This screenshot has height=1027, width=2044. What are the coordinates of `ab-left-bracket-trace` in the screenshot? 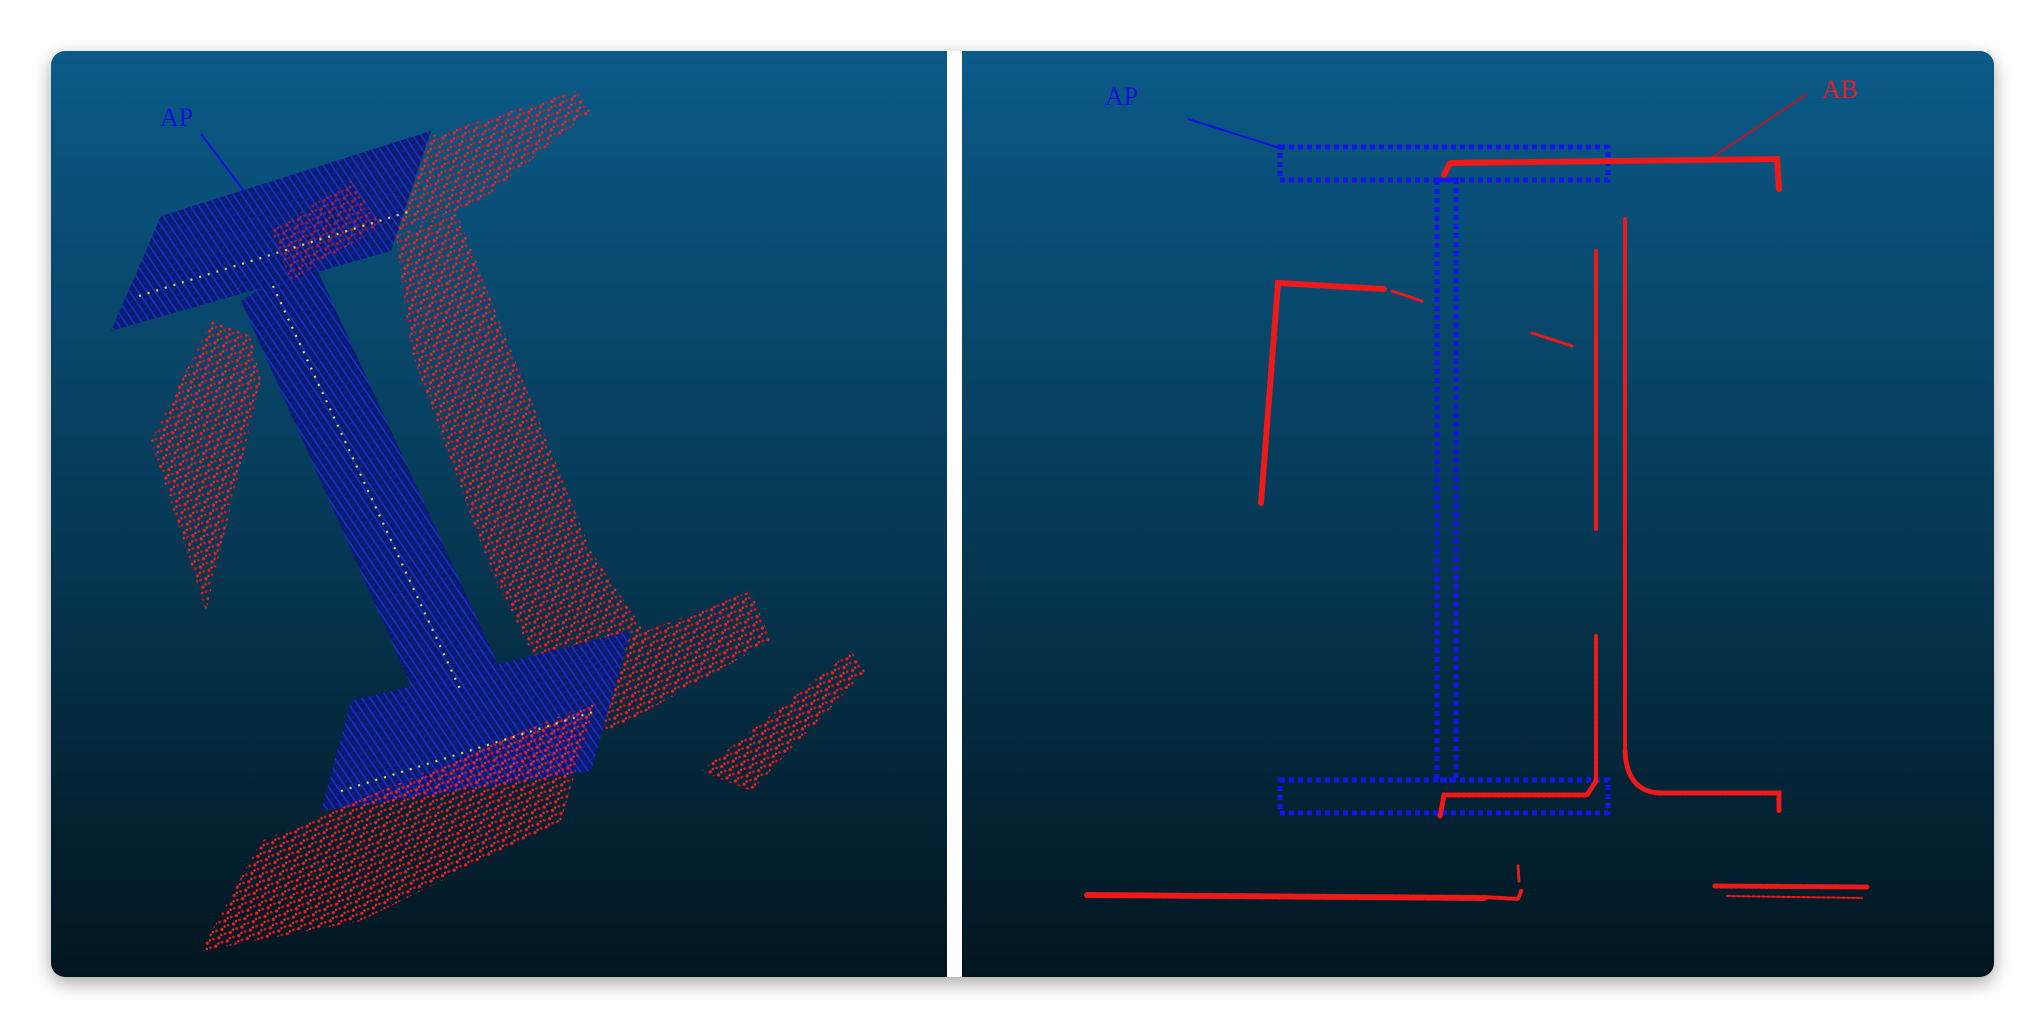 It's located at (1322, 392).